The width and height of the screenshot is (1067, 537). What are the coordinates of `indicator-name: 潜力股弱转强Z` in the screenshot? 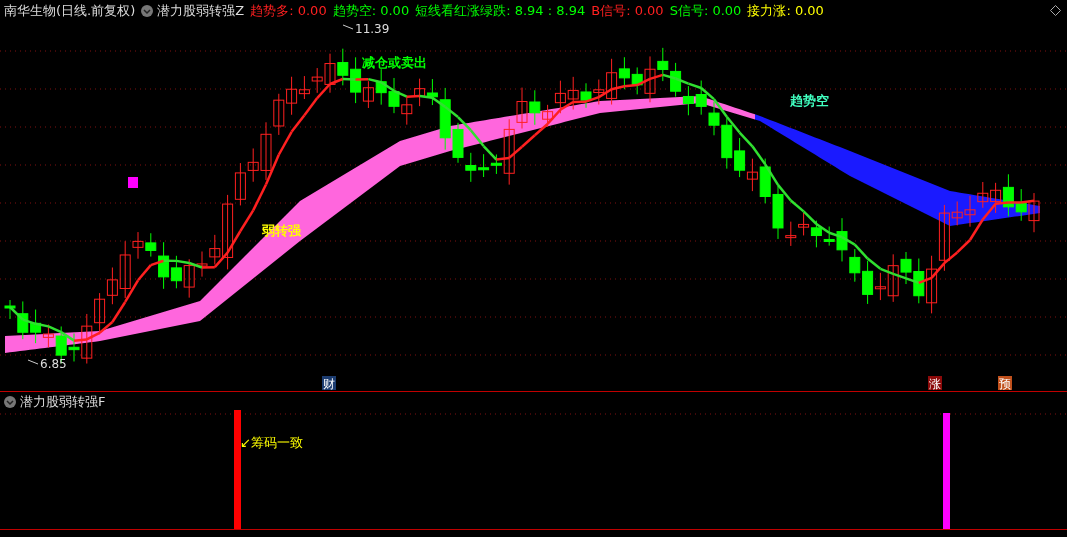 It's located at (201, 11).